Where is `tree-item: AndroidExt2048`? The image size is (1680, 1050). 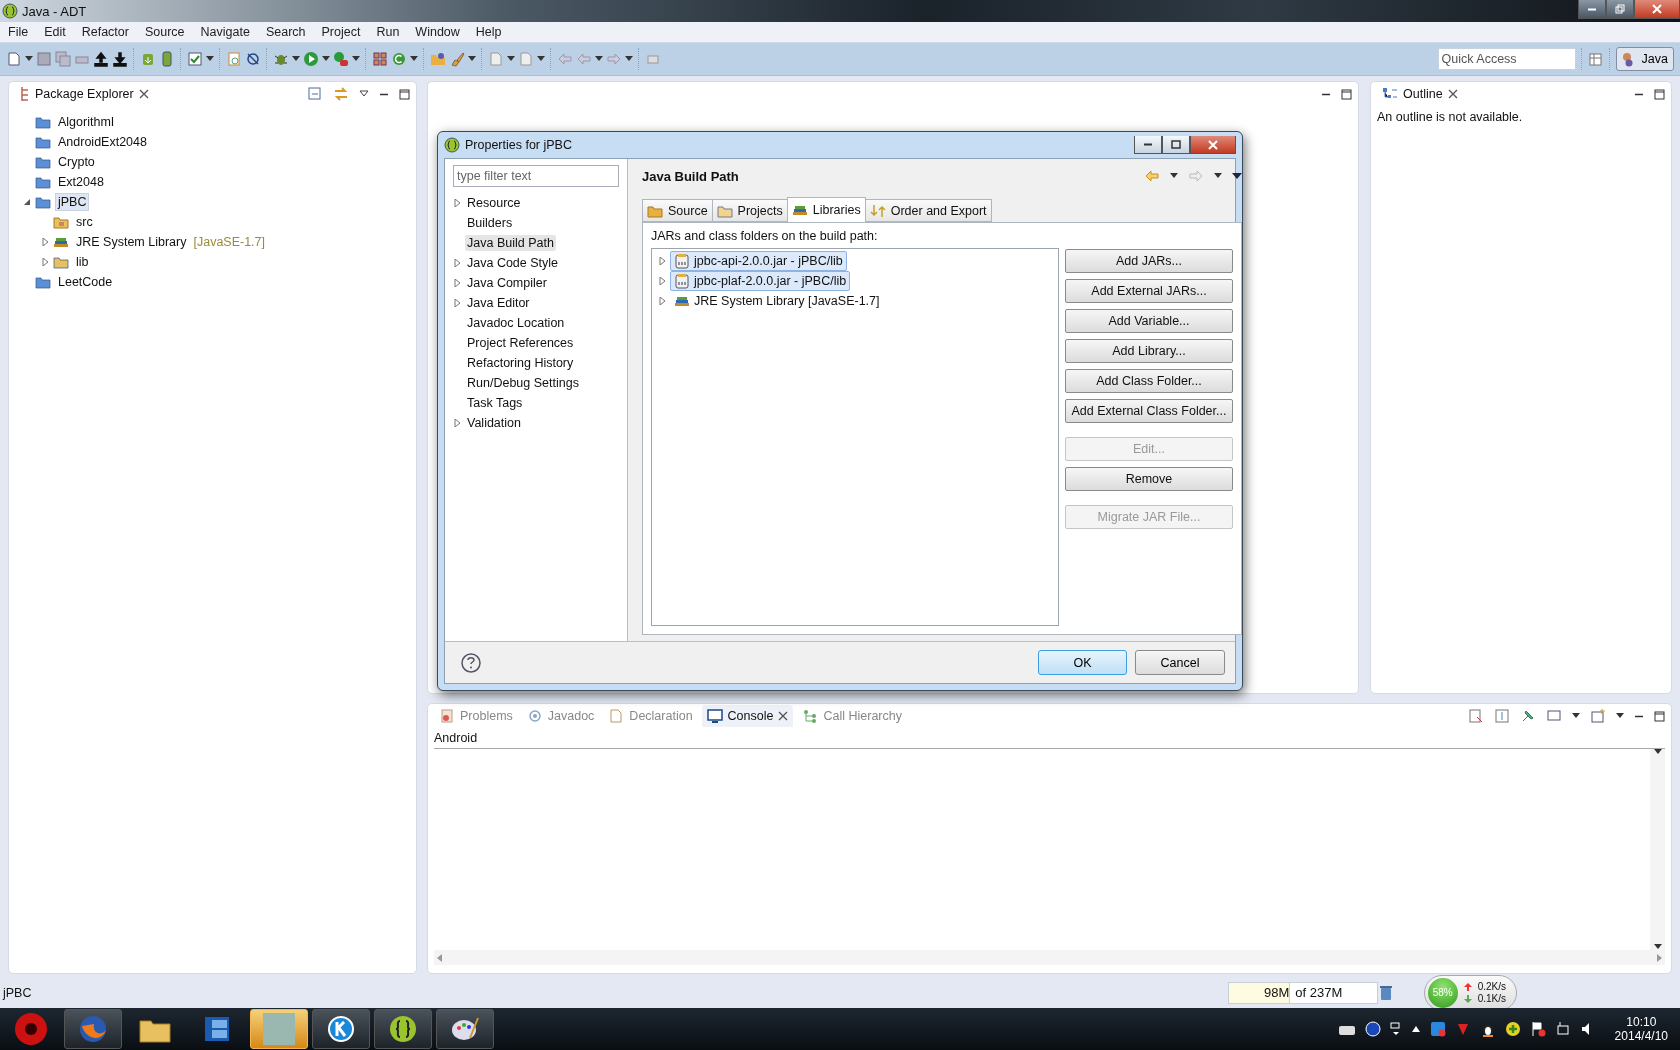 tree-item: AndroidExt2048 is located at coordinates (102, 142).